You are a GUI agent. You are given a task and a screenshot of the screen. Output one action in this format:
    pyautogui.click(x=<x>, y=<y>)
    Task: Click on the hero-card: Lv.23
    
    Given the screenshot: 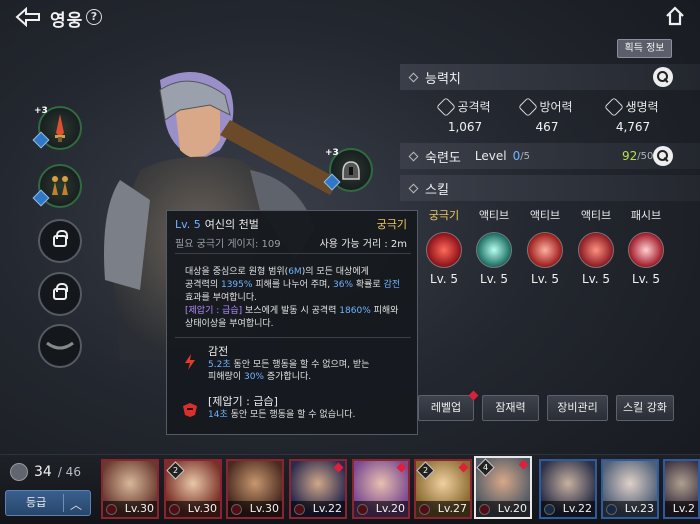 What is the action you would take?
    pyautogui.click(x=630, y=489)
    